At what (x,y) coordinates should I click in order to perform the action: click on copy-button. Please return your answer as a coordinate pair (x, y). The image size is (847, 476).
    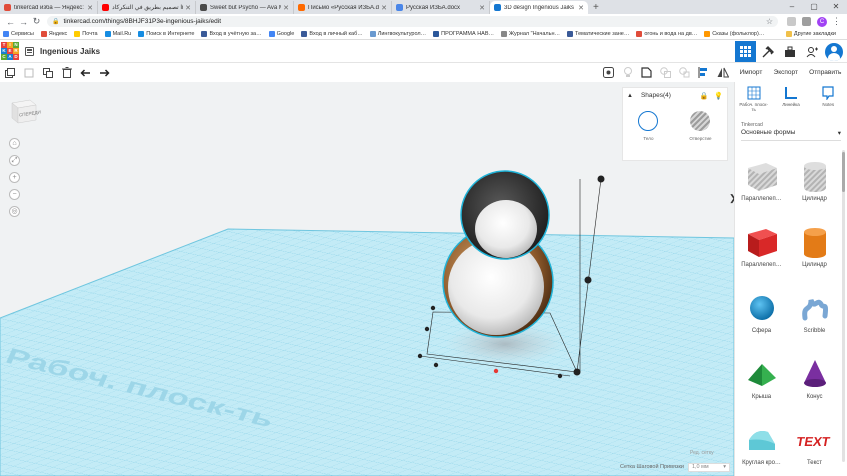
    Looking at the image, I should click on (9, 72).